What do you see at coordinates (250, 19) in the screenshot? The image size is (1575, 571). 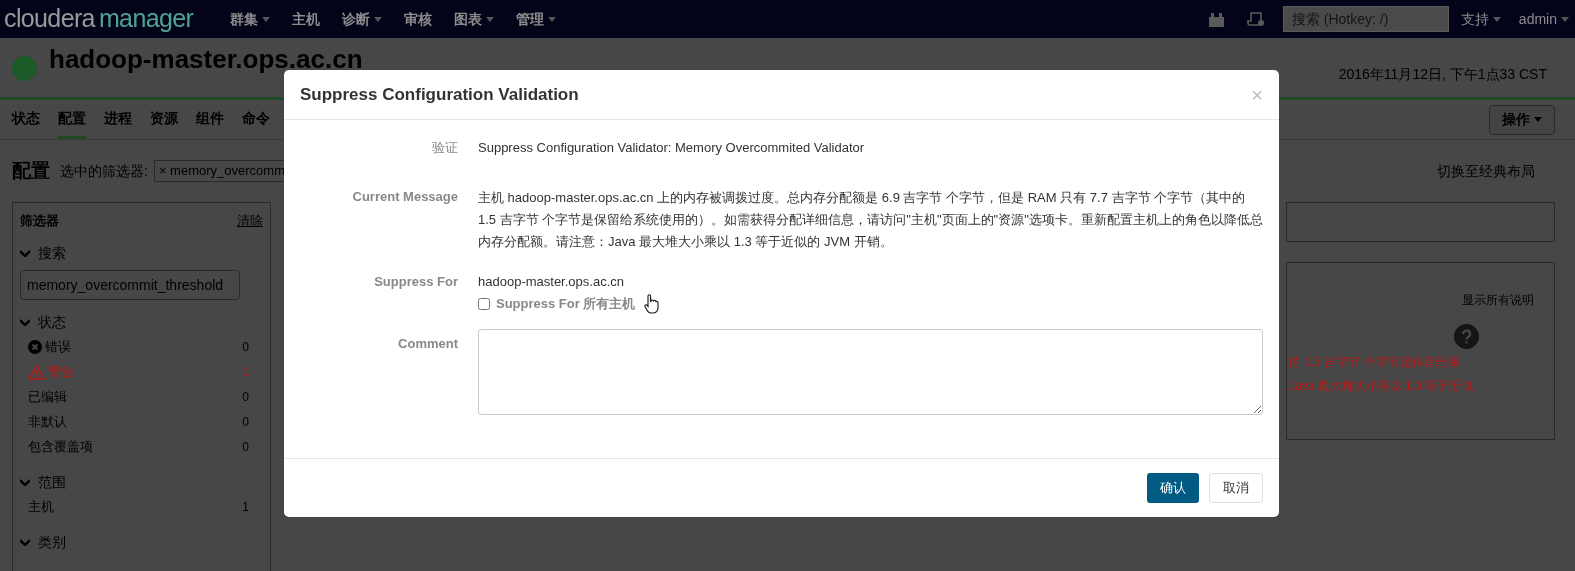 I see `nav-menu: 群集` at bounding box center [250, 19].